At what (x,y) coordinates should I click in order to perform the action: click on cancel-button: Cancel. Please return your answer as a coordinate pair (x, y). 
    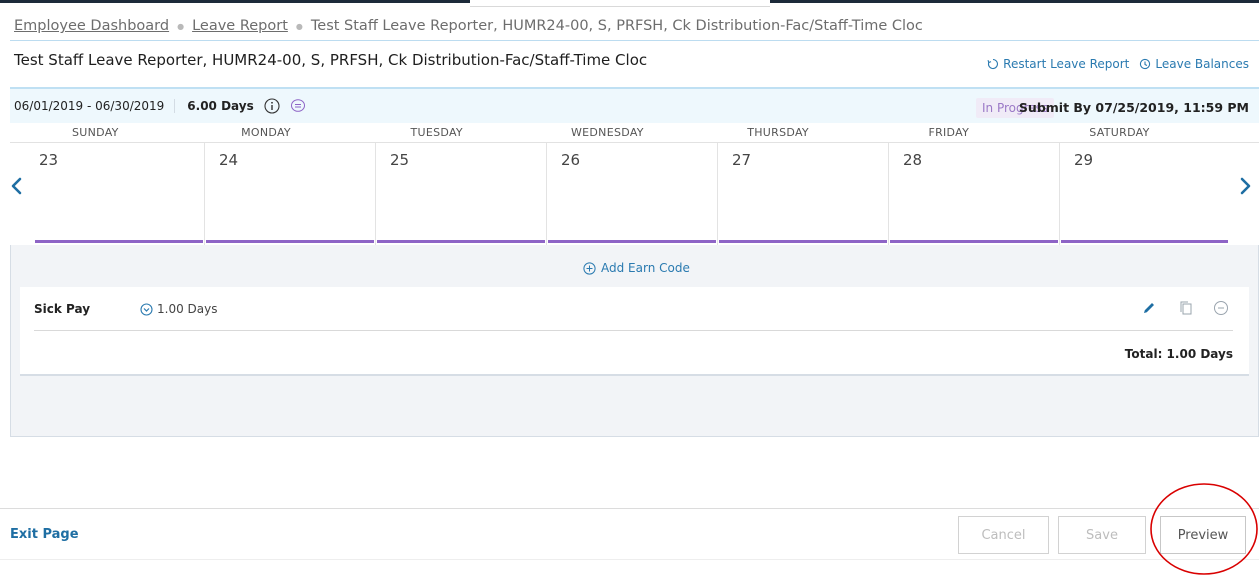
    Looking at the image, I should click on (1003, 535).